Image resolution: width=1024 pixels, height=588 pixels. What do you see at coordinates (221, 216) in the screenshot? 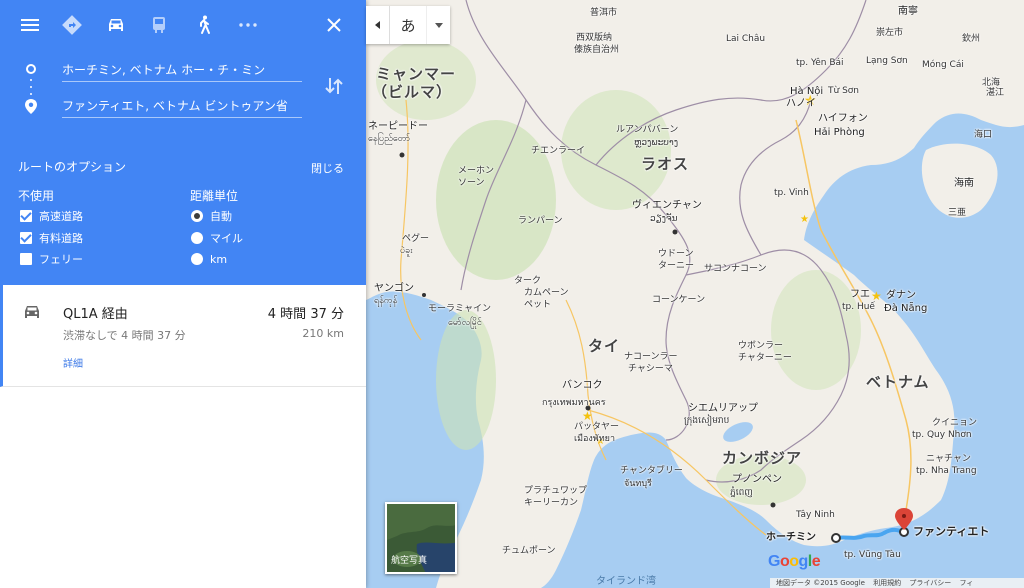
I see `unit-auto-label: 自動` at bounding box center [221, 216].